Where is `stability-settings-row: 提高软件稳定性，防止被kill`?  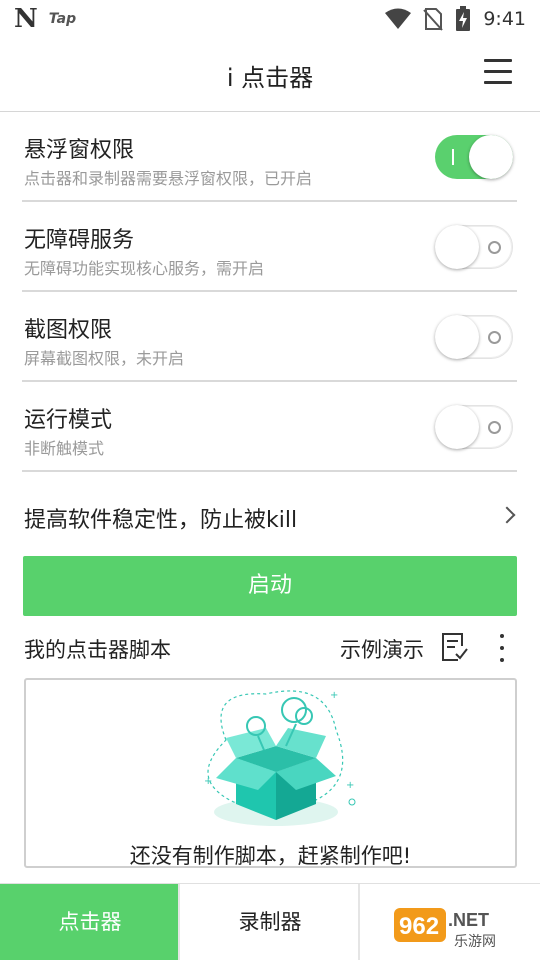
stability-settings-row: 提高软件稳定性，防止被kill is located at coordinates (269, 514).